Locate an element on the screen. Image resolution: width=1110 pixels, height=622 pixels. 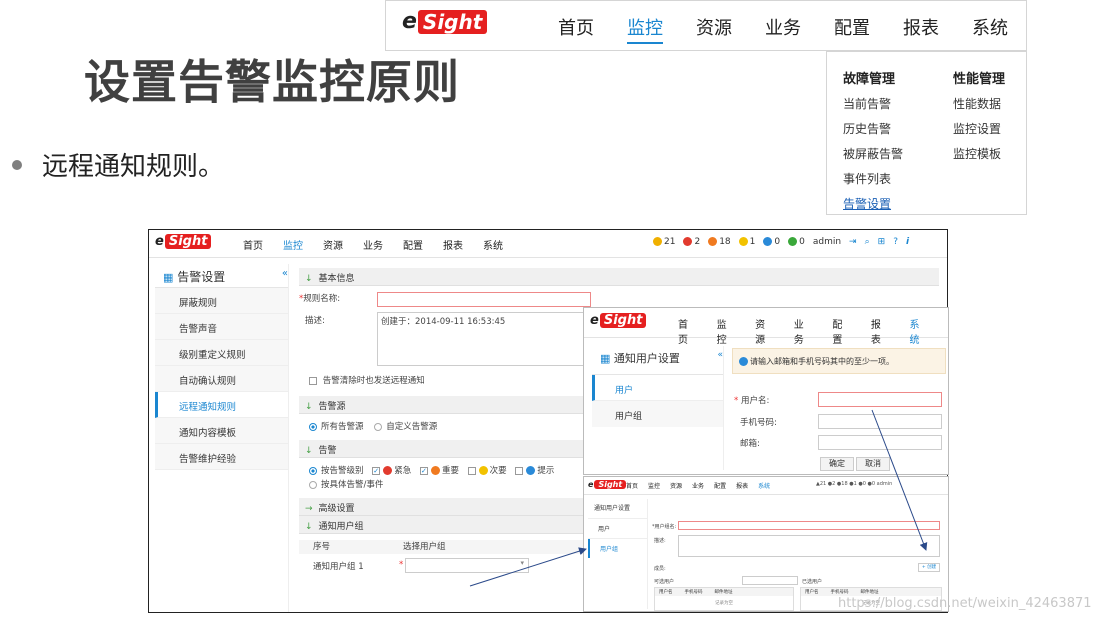
alarm-bell-count: 21 is located at coordinates (664, 242).